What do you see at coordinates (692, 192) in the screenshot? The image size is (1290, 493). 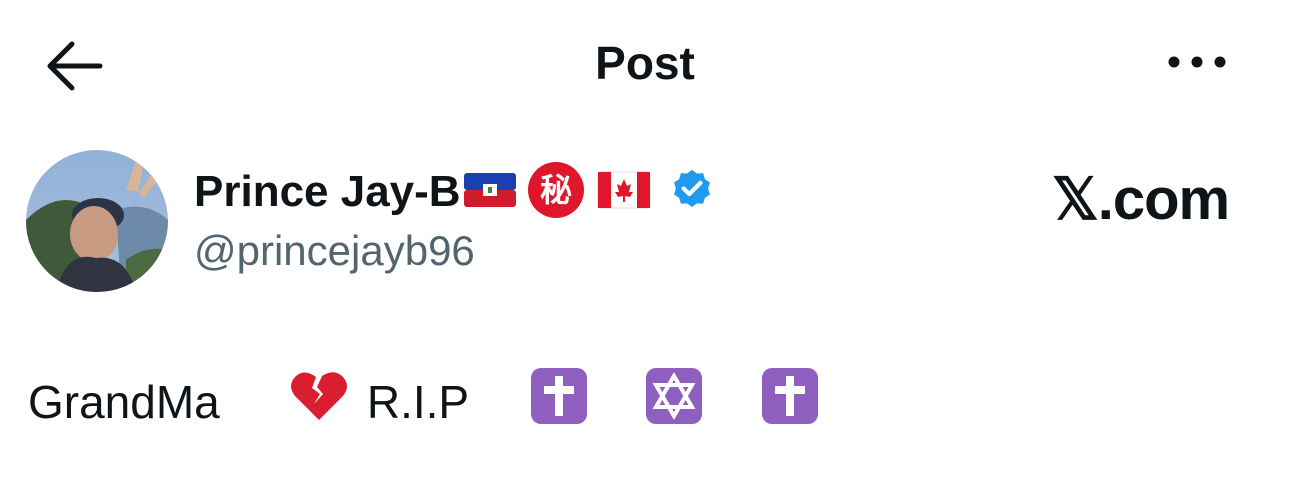 I see `verified-badge-icon` at bounding box center [692, 192].